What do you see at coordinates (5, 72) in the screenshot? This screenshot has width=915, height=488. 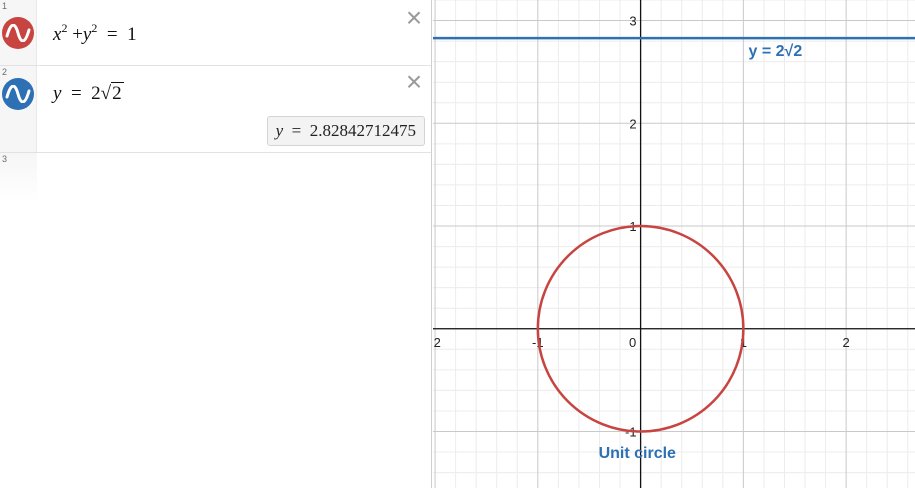 I see `expression-index: 2` at bounding box center [5, 72].